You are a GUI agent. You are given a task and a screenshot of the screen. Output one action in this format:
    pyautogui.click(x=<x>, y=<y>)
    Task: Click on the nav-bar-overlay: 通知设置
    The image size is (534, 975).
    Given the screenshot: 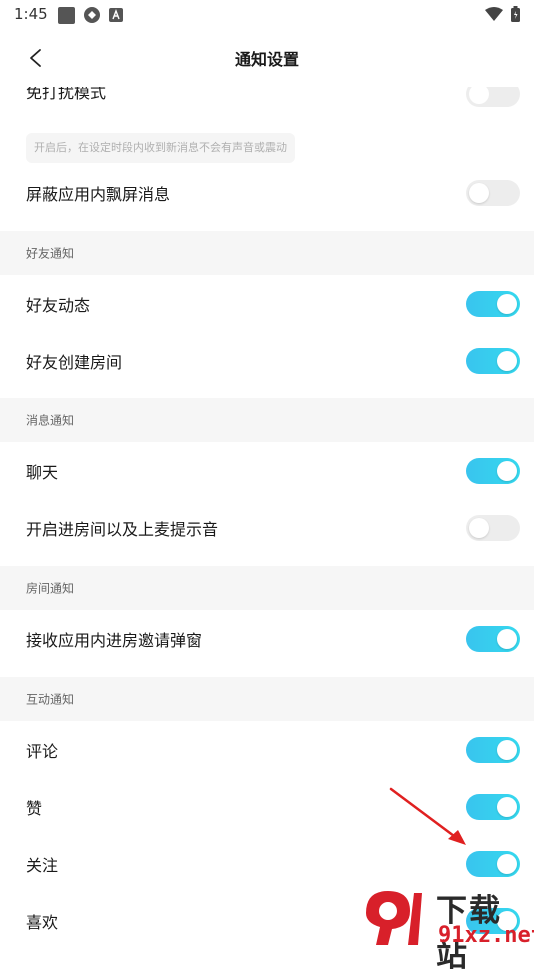 What is the action you would take?
    pyautogui.click(x=267, y=58)
    